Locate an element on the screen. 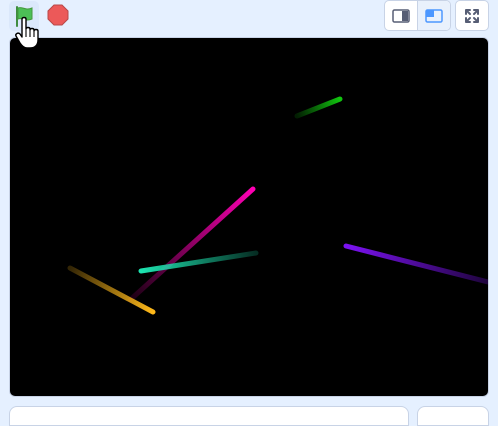 The width and height of the screenshot is (498, 426). fullscreen-icon is located at coordinates (472, 15).